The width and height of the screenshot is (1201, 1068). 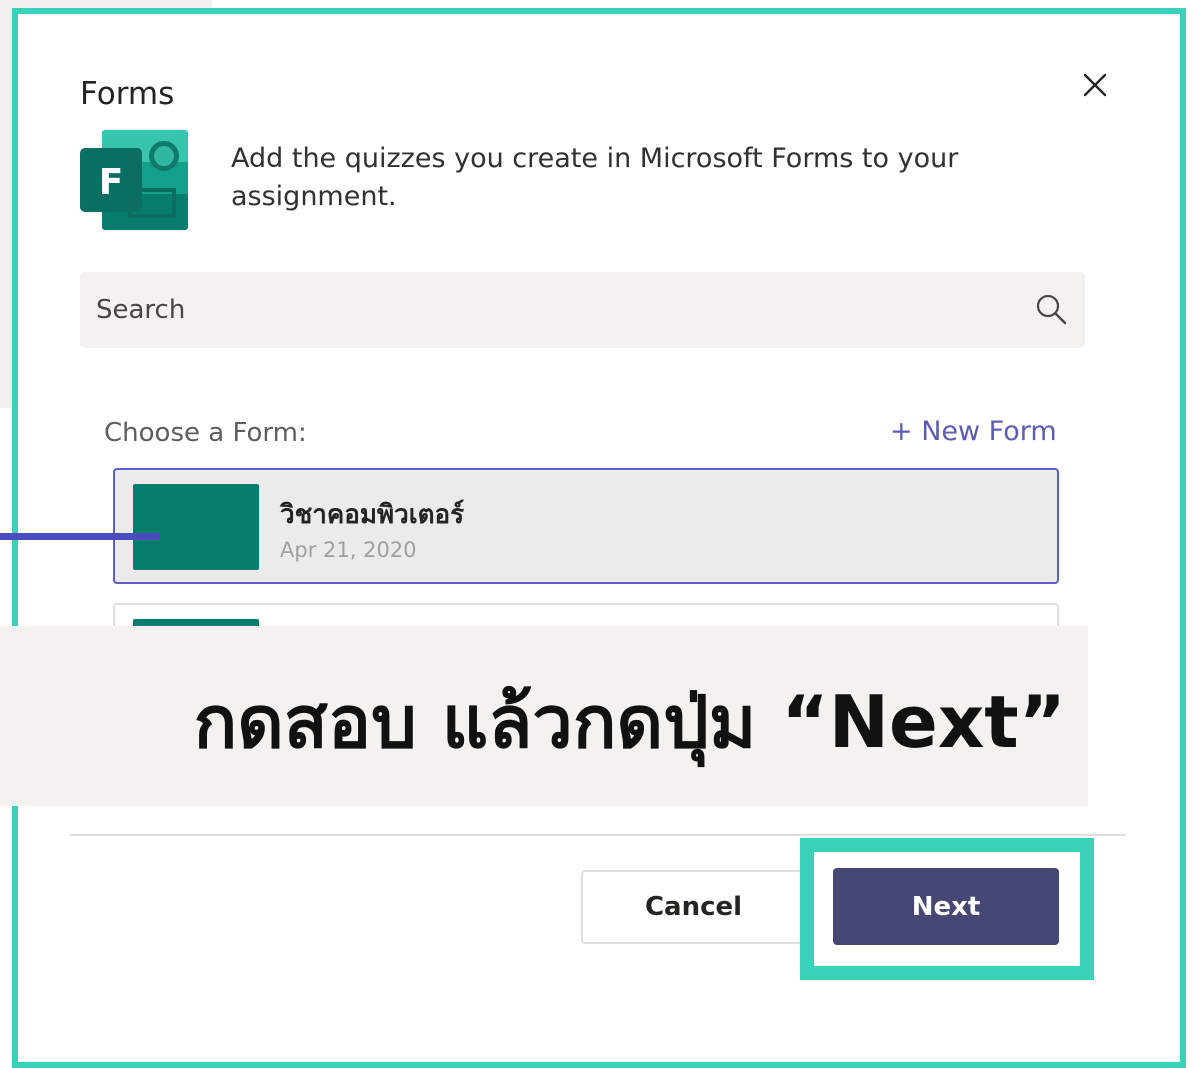 I want to click on search-box, so click(x=582, y=310).